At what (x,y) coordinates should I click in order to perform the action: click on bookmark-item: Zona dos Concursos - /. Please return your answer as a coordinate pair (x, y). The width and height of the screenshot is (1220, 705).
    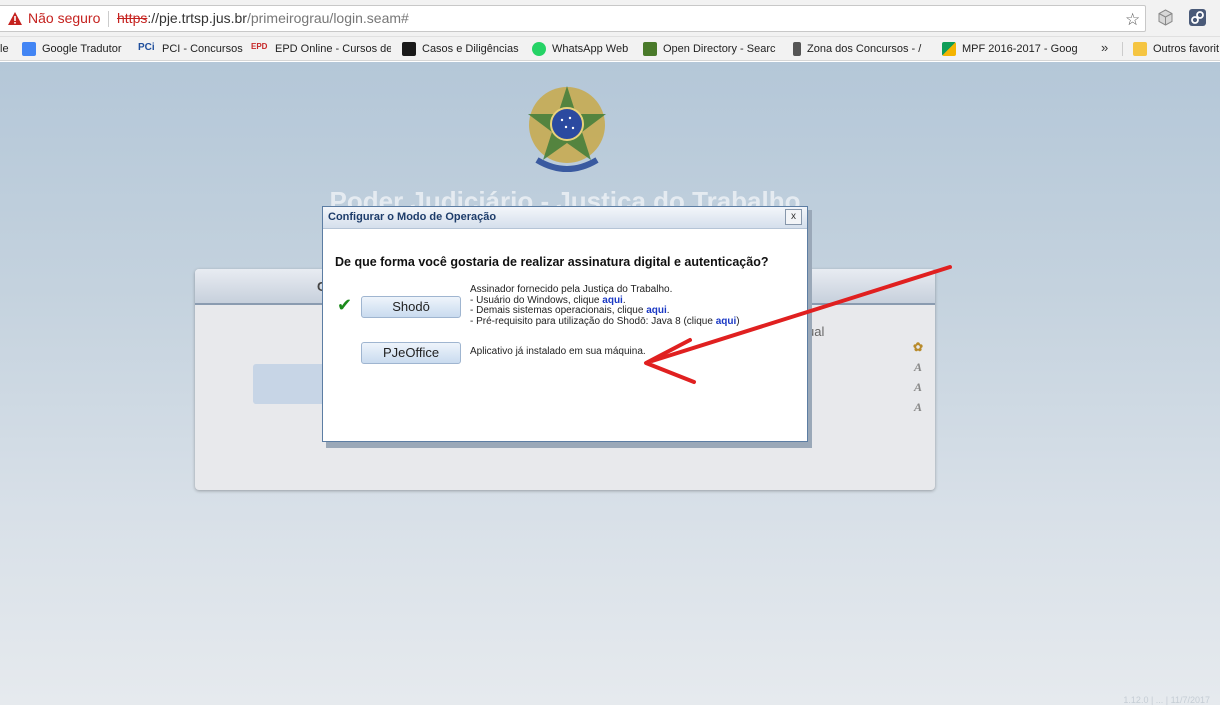
    Looking at the image, I should click on (861, 49).